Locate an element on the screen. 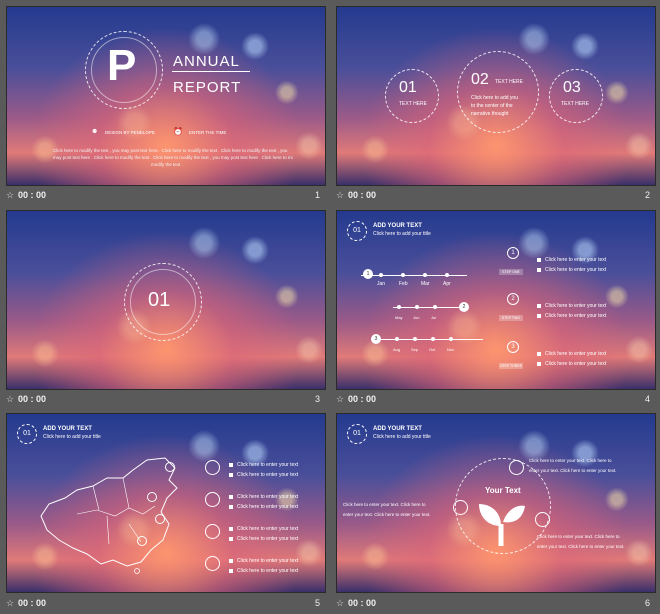 This screenshot has height=614, width=660. row-3-bullet-1: Click here to enter your text is located at coordinates (263, 529).